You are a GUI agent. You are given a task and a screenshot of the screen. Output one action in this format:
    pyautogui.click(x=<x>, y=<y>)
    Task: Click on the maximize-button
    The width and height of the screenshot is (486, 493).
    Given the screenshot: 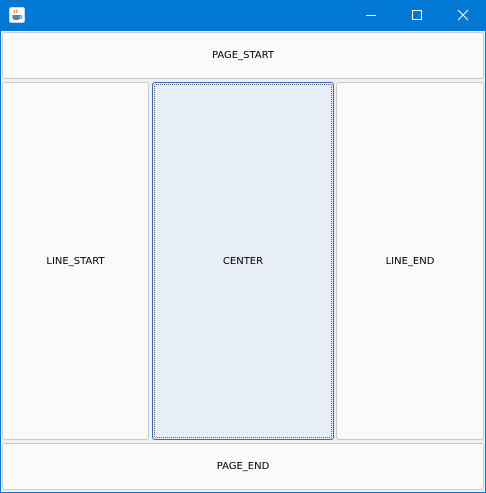 What is the action you would take?
    pyautogui.click(x=417, y=15)
    